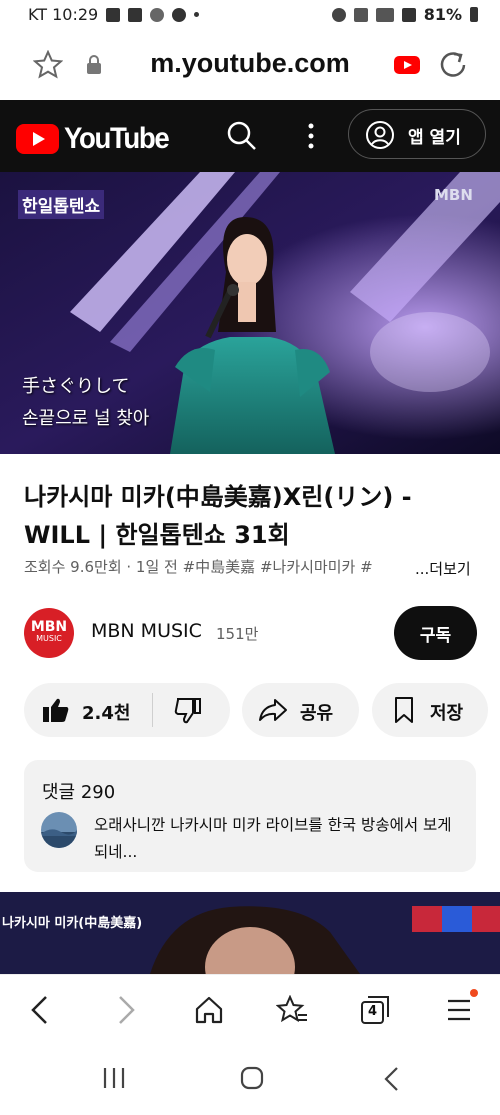 The image size is (500, 1115). What do you see at coordinates (188, 711) in the screenshot?
I see `dislike-icon` at bounding box center [188, 711].